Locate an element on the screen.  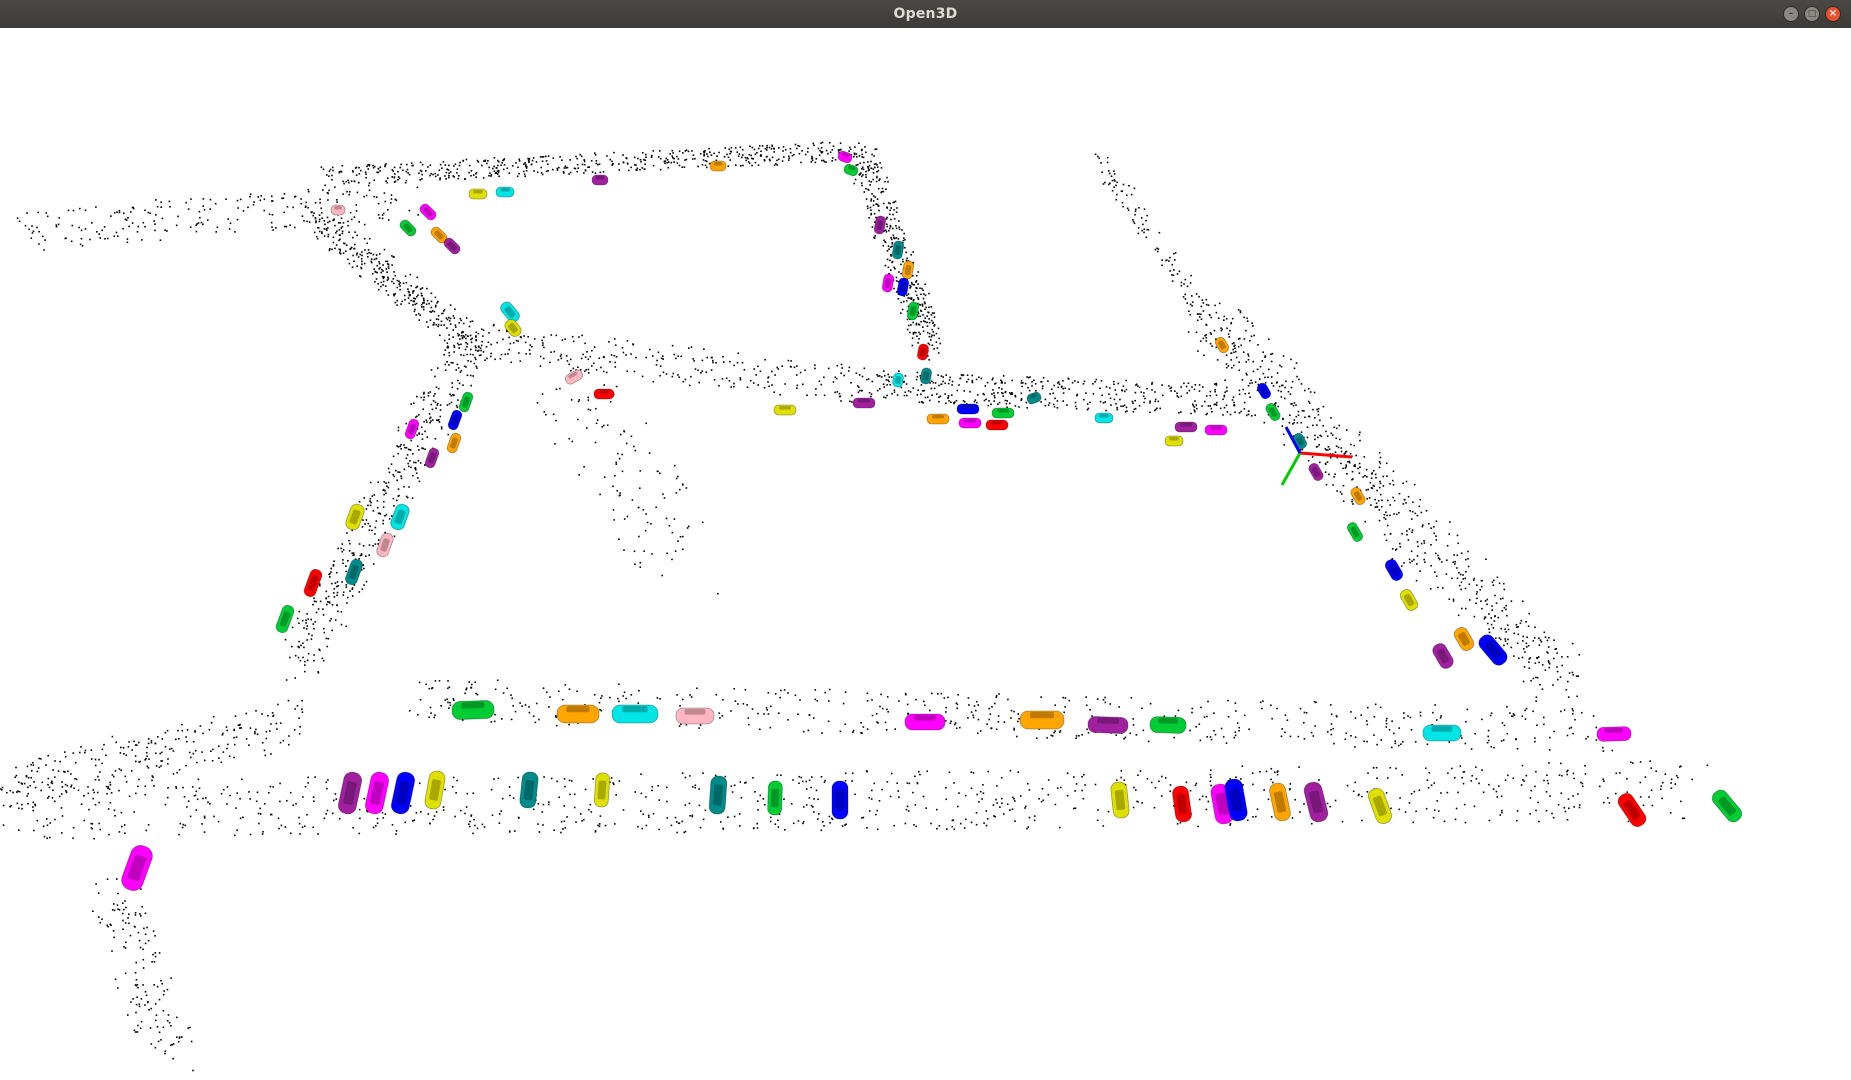
title-bar: Open3D – □ × is located at coordinates (925, 14).